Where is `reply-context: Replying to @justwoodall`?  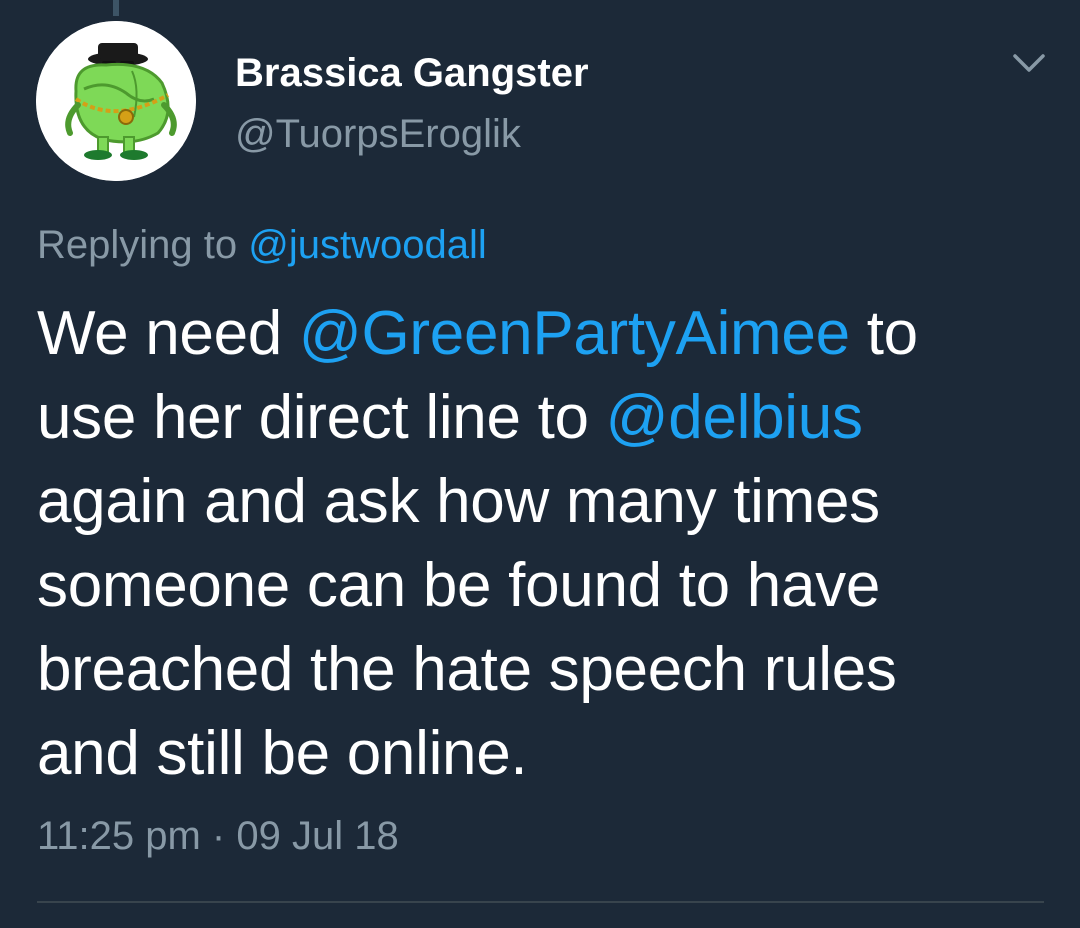 reply-context: Replying to @justwoodall is located at coordinates (262, 245).